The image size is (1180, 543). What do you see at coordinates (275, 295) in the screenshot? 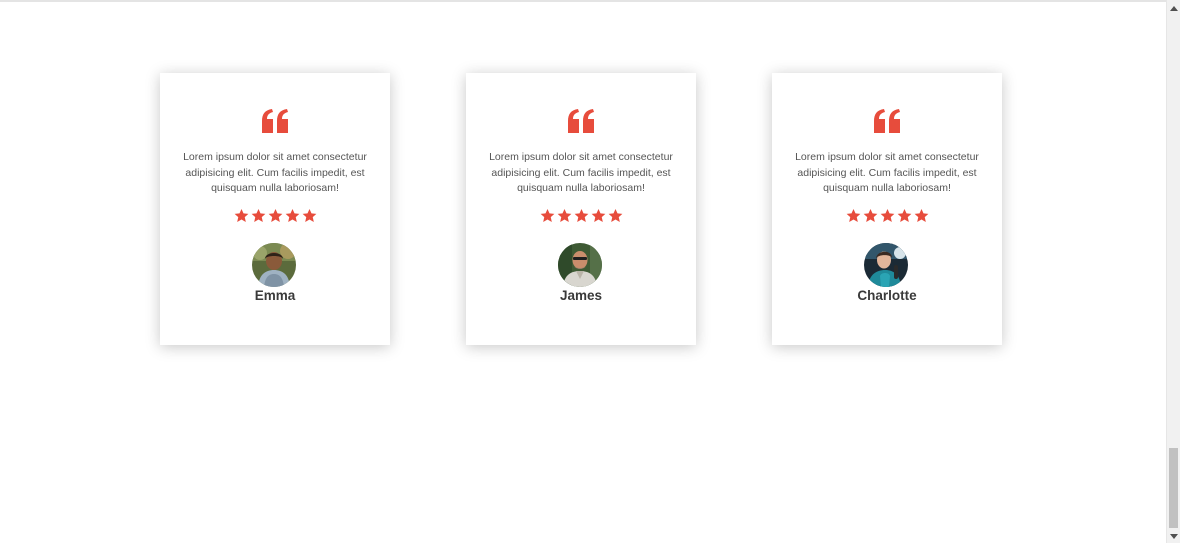
I see `reviewer-name: Emma` at bounding box center [275, 295].